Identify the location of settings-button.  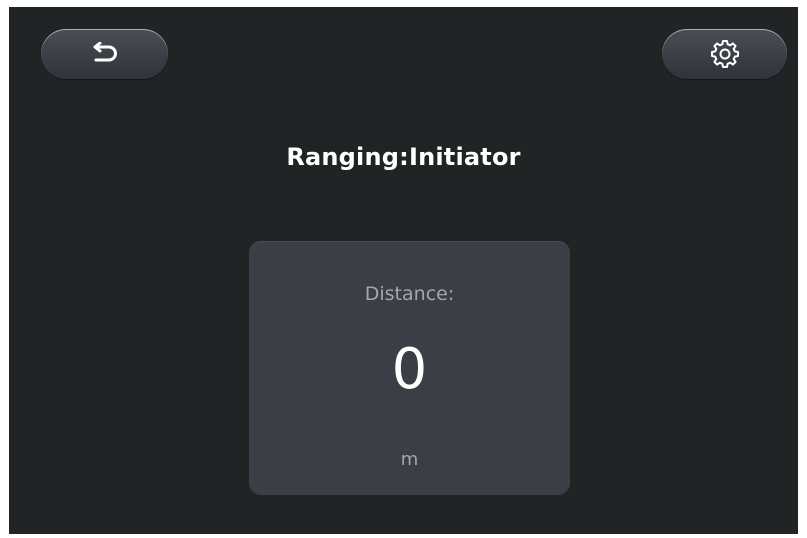
(724, 54).